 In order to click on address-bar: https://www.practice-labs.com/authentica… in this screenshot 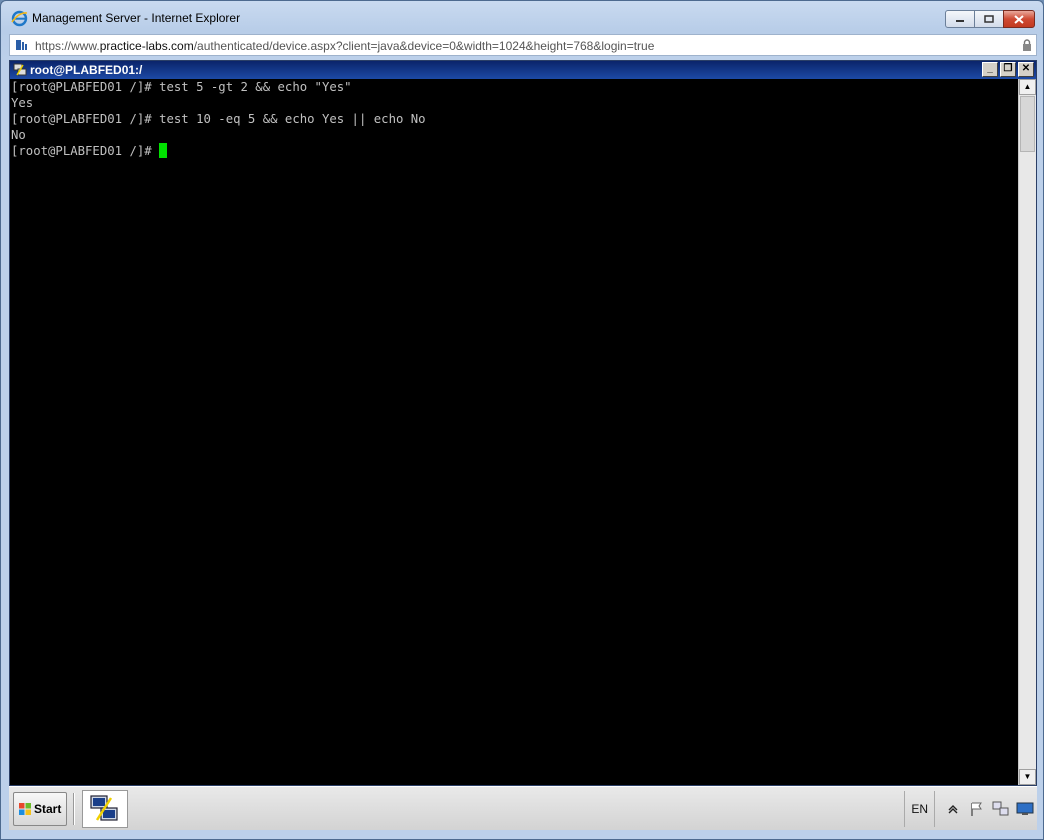, I will do `click(523, 45)`.